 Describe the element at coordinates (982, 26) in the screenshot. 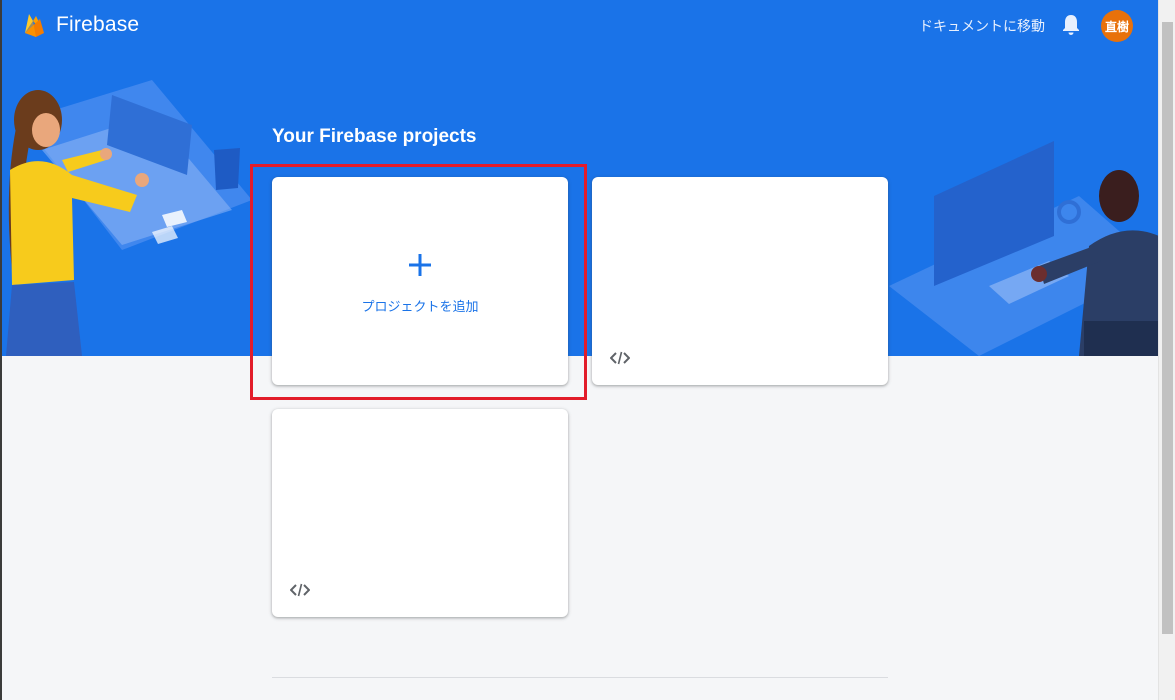

I see `go-to-docs-link: ドキュメントに移動` at that location.